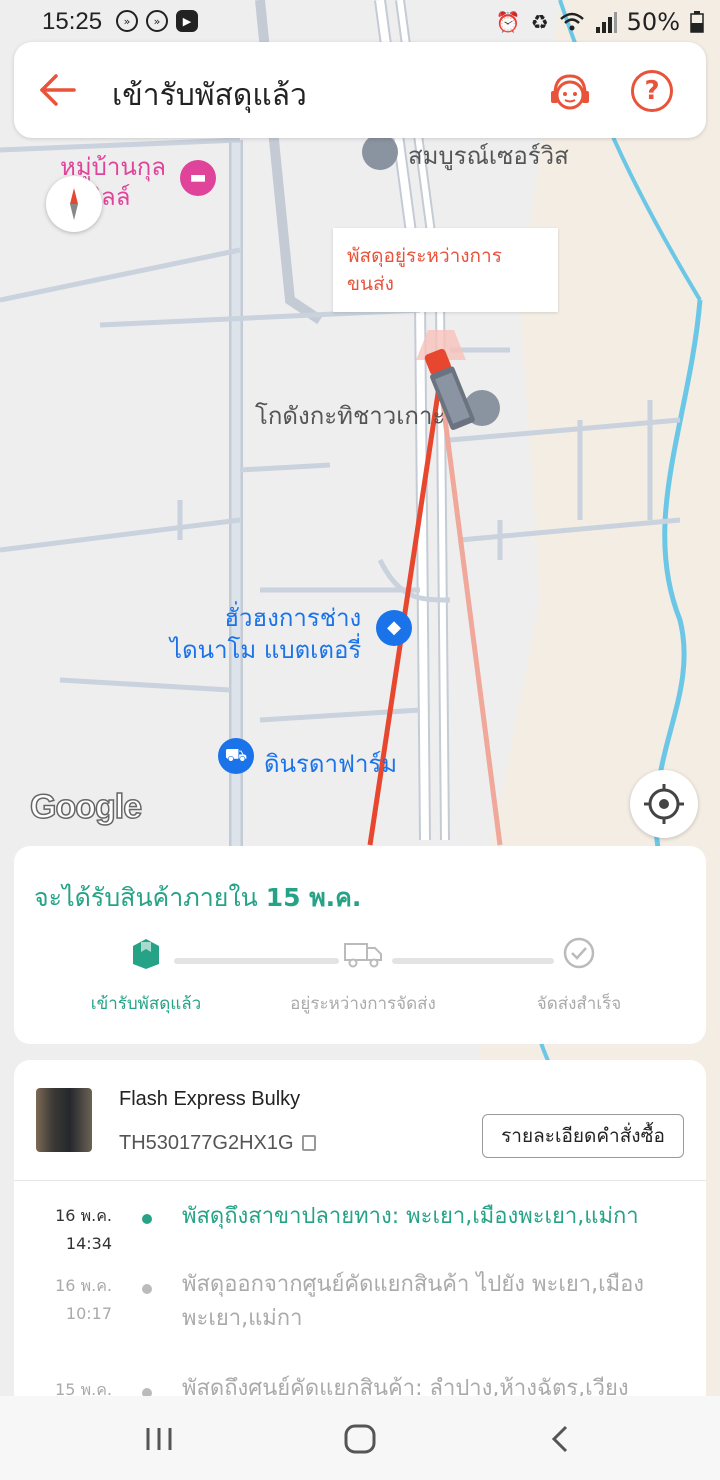  I want to click on back-button, so click(58, 90).